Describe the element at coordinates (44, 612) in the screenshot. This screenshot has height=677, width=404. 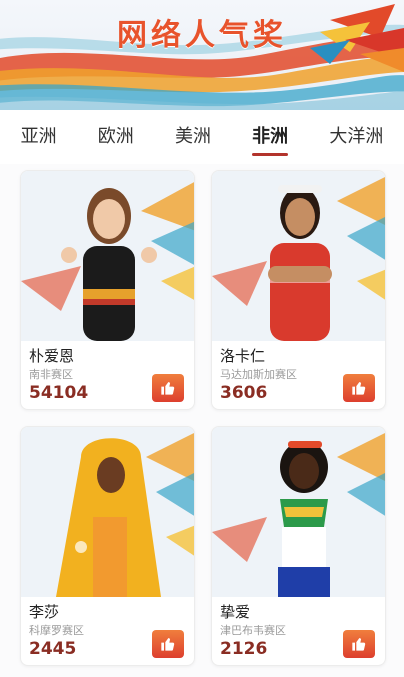
I see `contestant-name: 李莎` at that location.